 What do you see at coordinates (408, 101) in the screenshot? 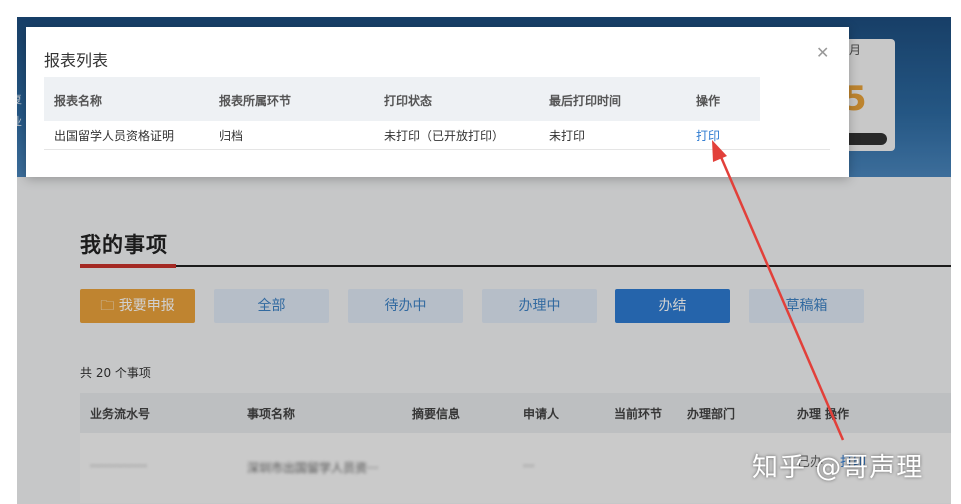
I see `col-print-status: 打印状态` at bounding box center [408, 101].